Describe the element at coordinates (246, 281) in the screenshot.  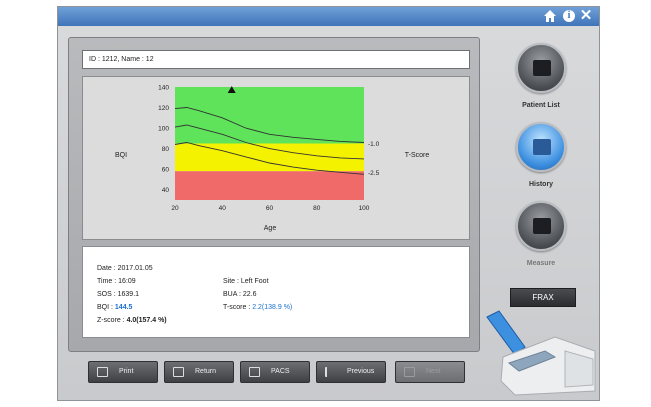
I see `site-text: Site : Left Foot` at that location.